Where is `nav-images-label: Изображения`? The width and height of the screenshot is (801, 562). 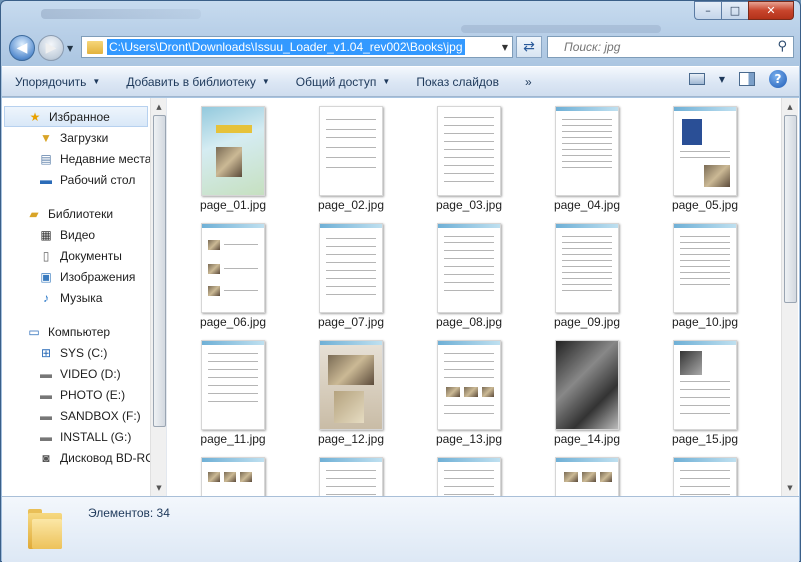 nav-images-label: Изображения is located at coordinates (98, 276).